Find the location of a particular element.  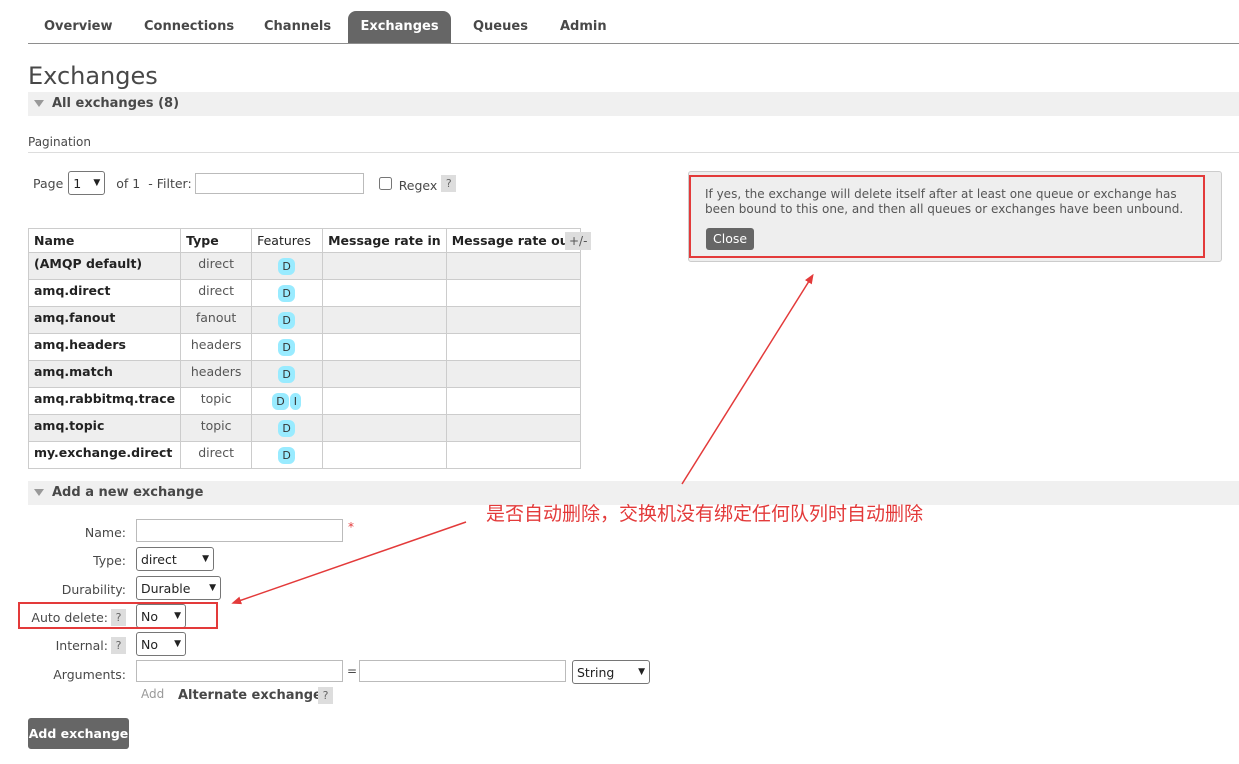

exchange-name: amq.topic is located at coordinates (104, 428).